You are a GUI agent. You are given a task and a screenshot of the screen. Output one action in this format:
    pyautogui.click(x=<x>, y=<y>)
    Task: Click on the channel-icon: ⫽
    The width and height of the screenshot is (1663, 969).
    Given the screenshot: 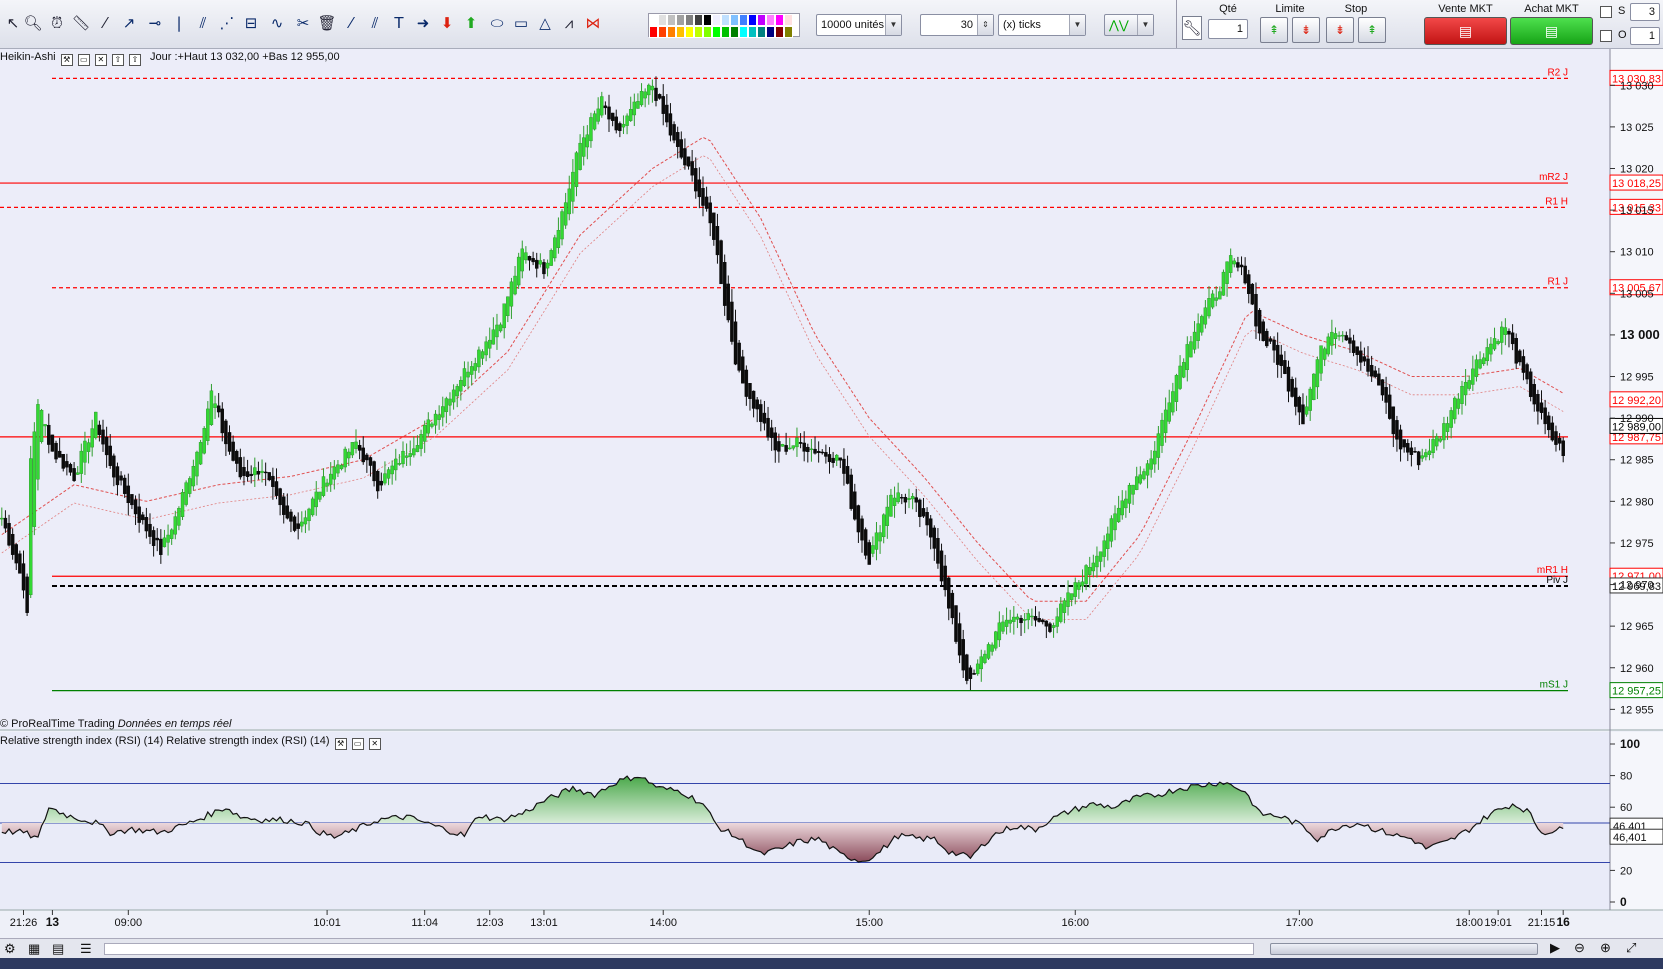 What is the action you would take?
    pyautogui.click(x=203, y=23)
    